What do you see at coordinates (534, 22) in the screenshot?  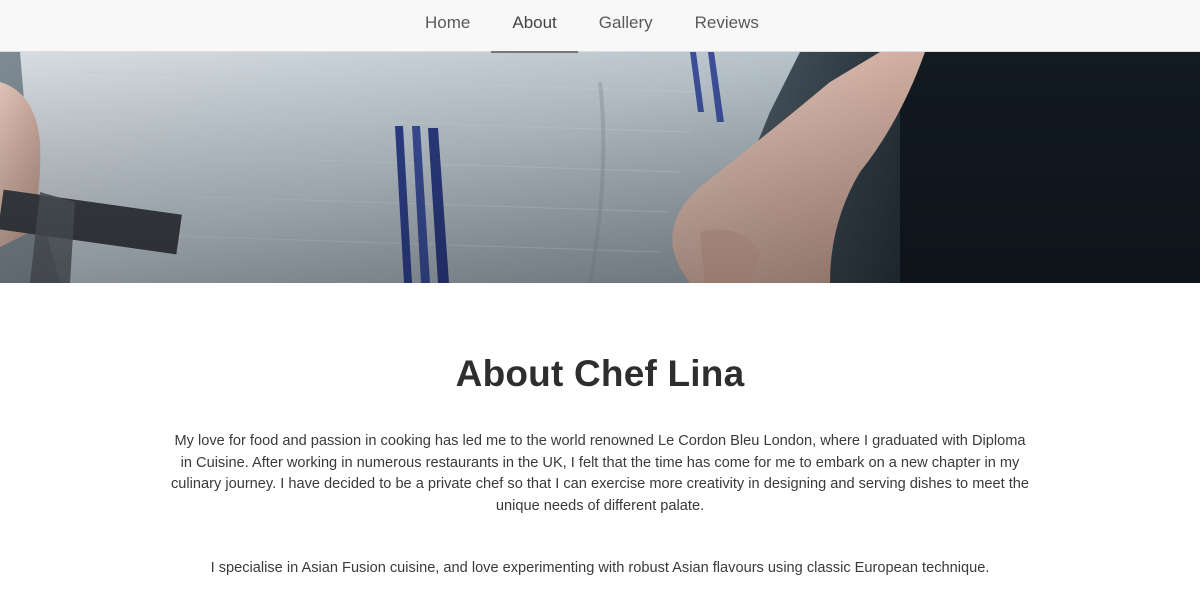 I see `nav-link-about-label: About` at bounding box center [534, 22].